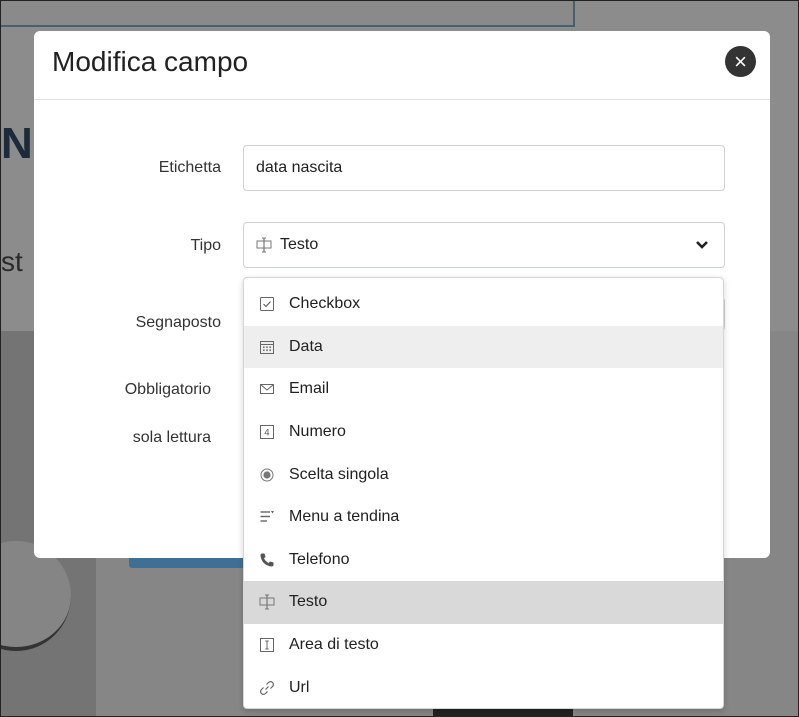  I want to click on label-input: data nascita, so click(484, 168).